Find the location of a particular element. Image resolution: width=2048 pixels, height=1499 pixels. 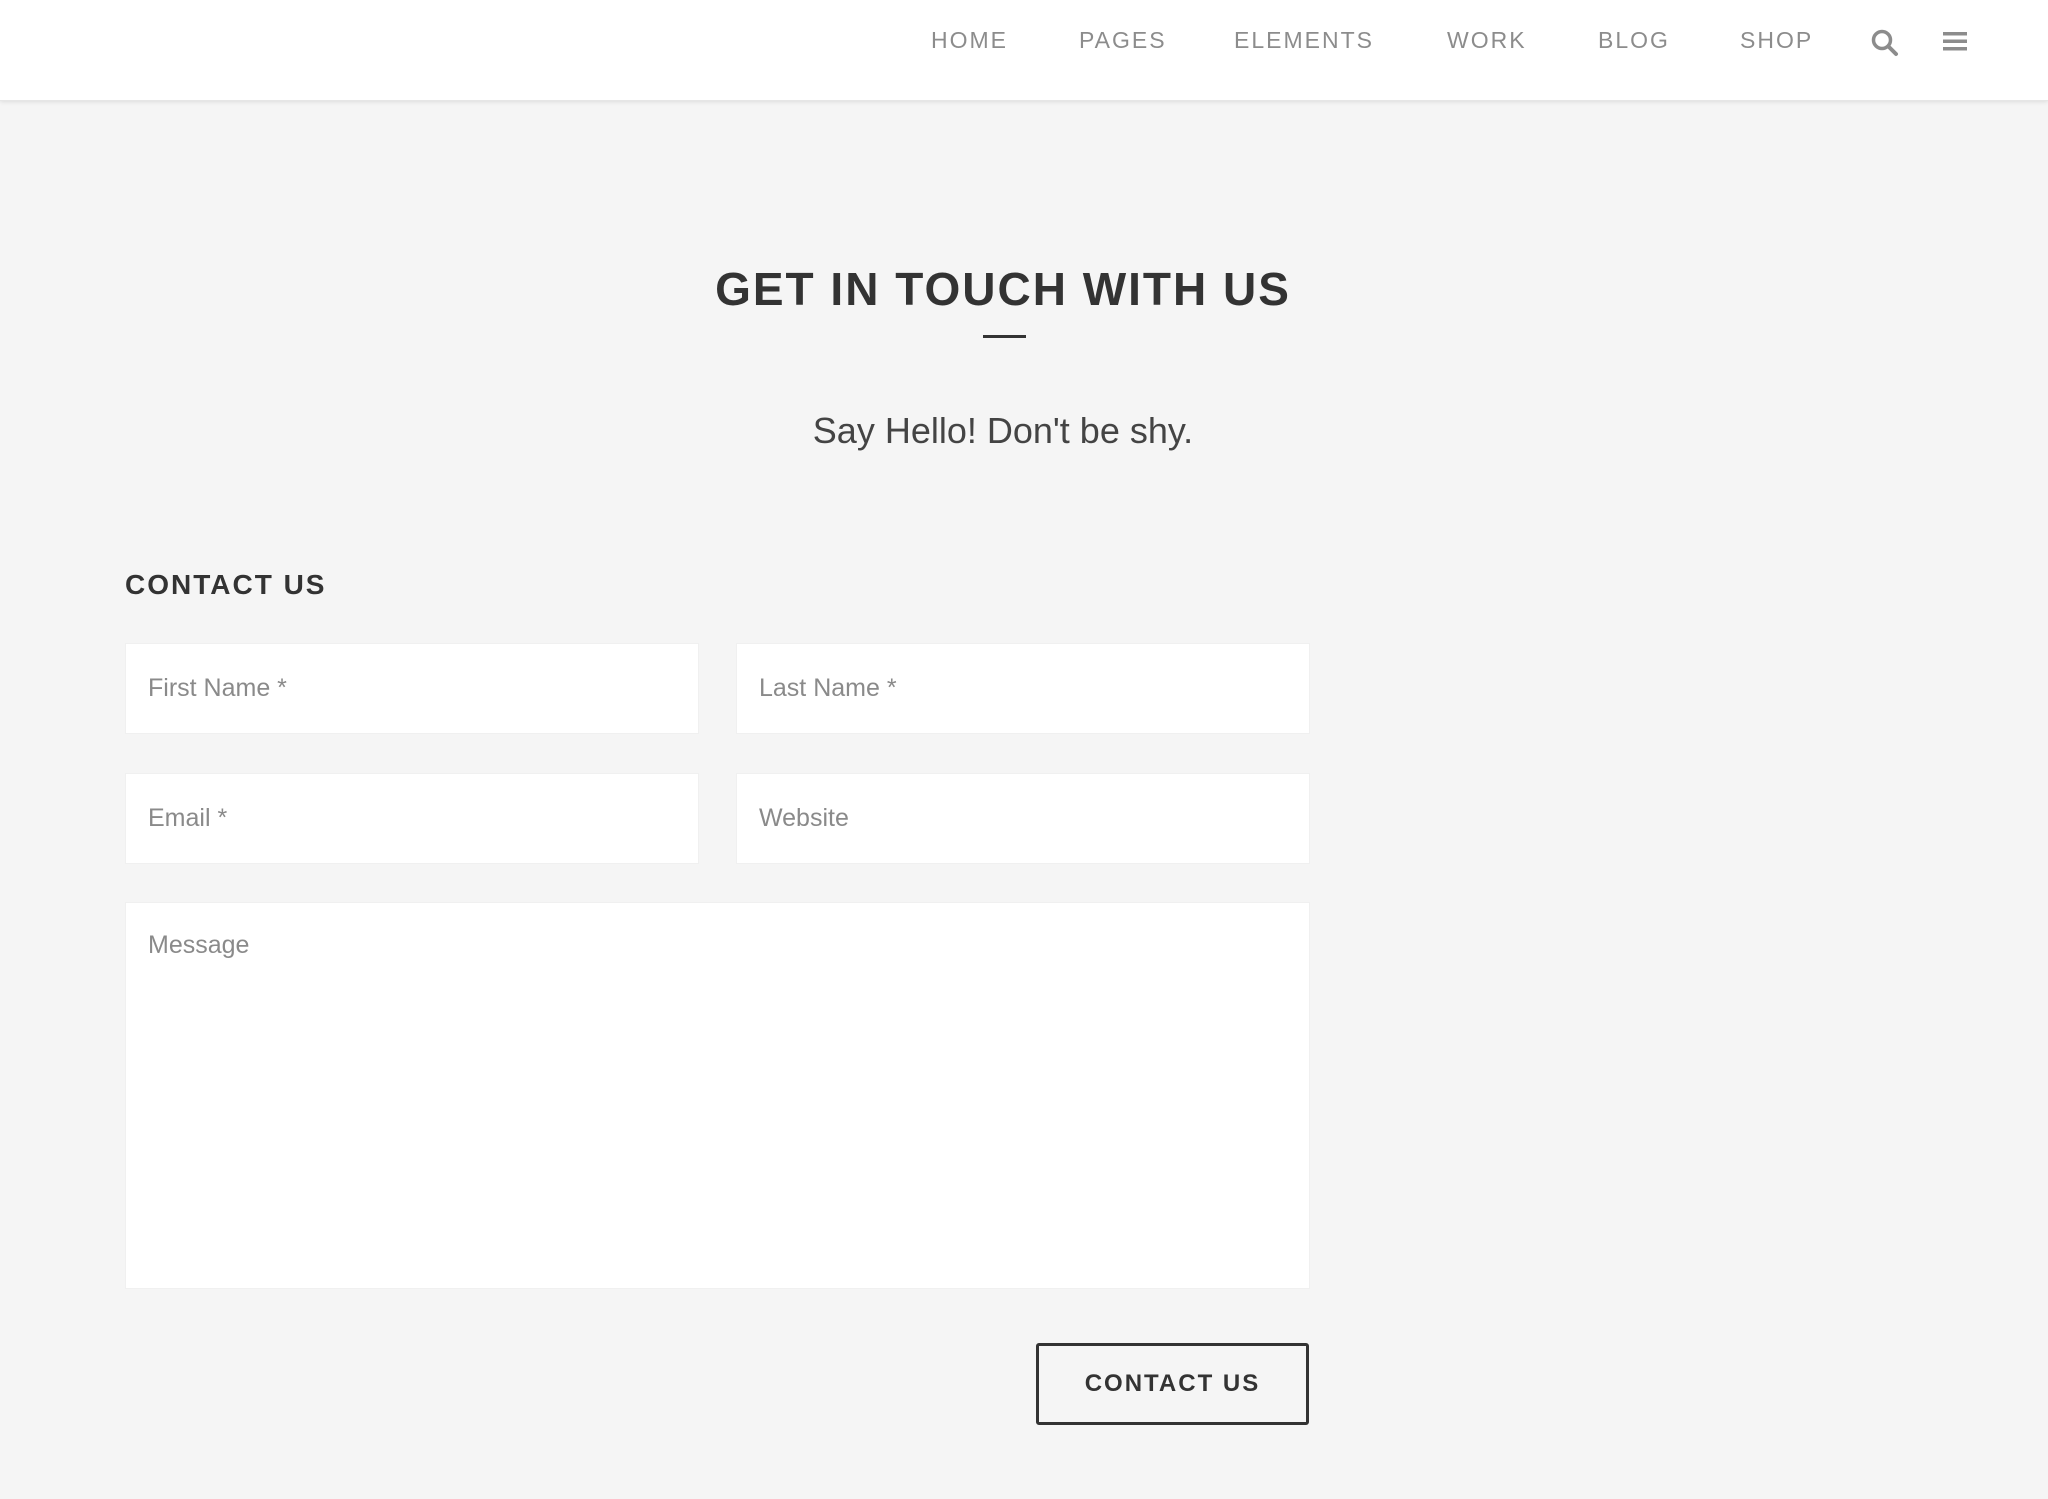

last-name-field is located at coordinates (1023, 688).